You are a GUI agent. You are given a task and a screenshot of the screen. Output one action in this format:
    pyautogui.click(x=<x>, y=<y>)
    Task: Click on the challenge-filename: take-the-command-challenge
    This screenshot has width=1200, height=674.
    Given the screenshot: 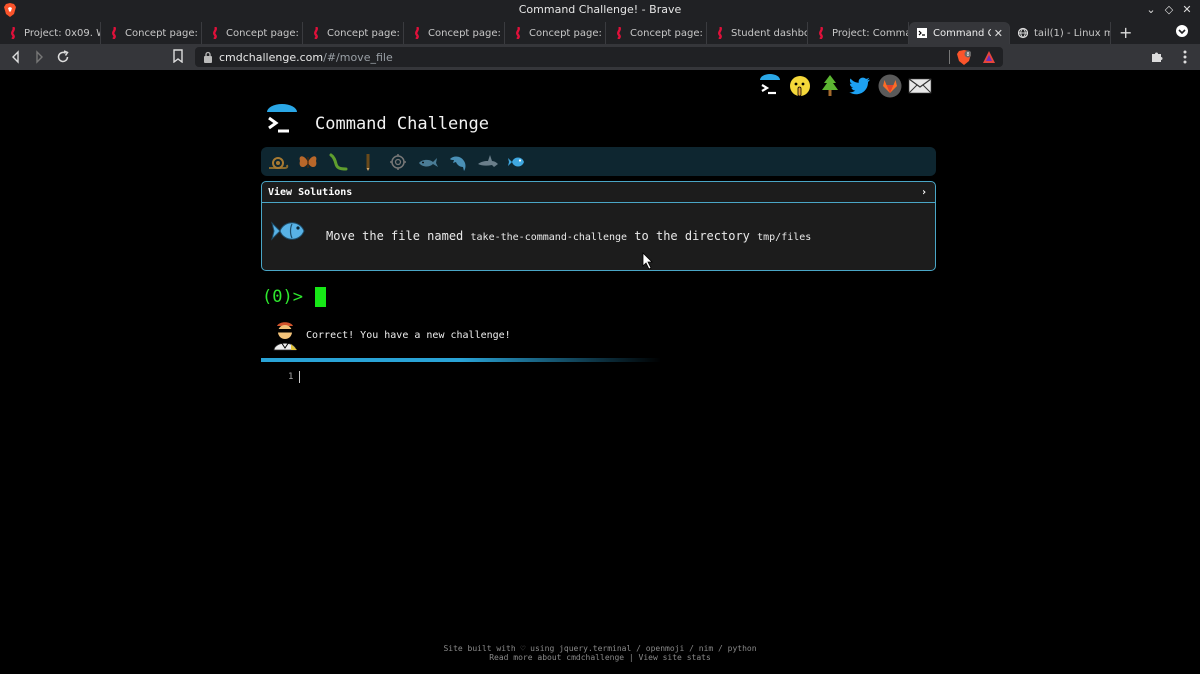 What is the action you would take?
    pyautogui.click(x=549, y=237)
    